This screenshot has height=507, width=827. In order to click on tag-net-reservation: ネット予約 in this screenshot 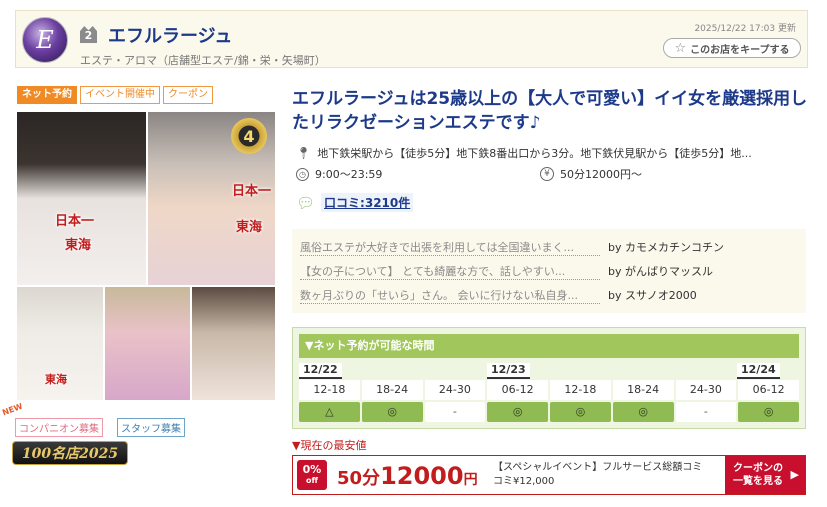, I will do `click(47, 95)`.